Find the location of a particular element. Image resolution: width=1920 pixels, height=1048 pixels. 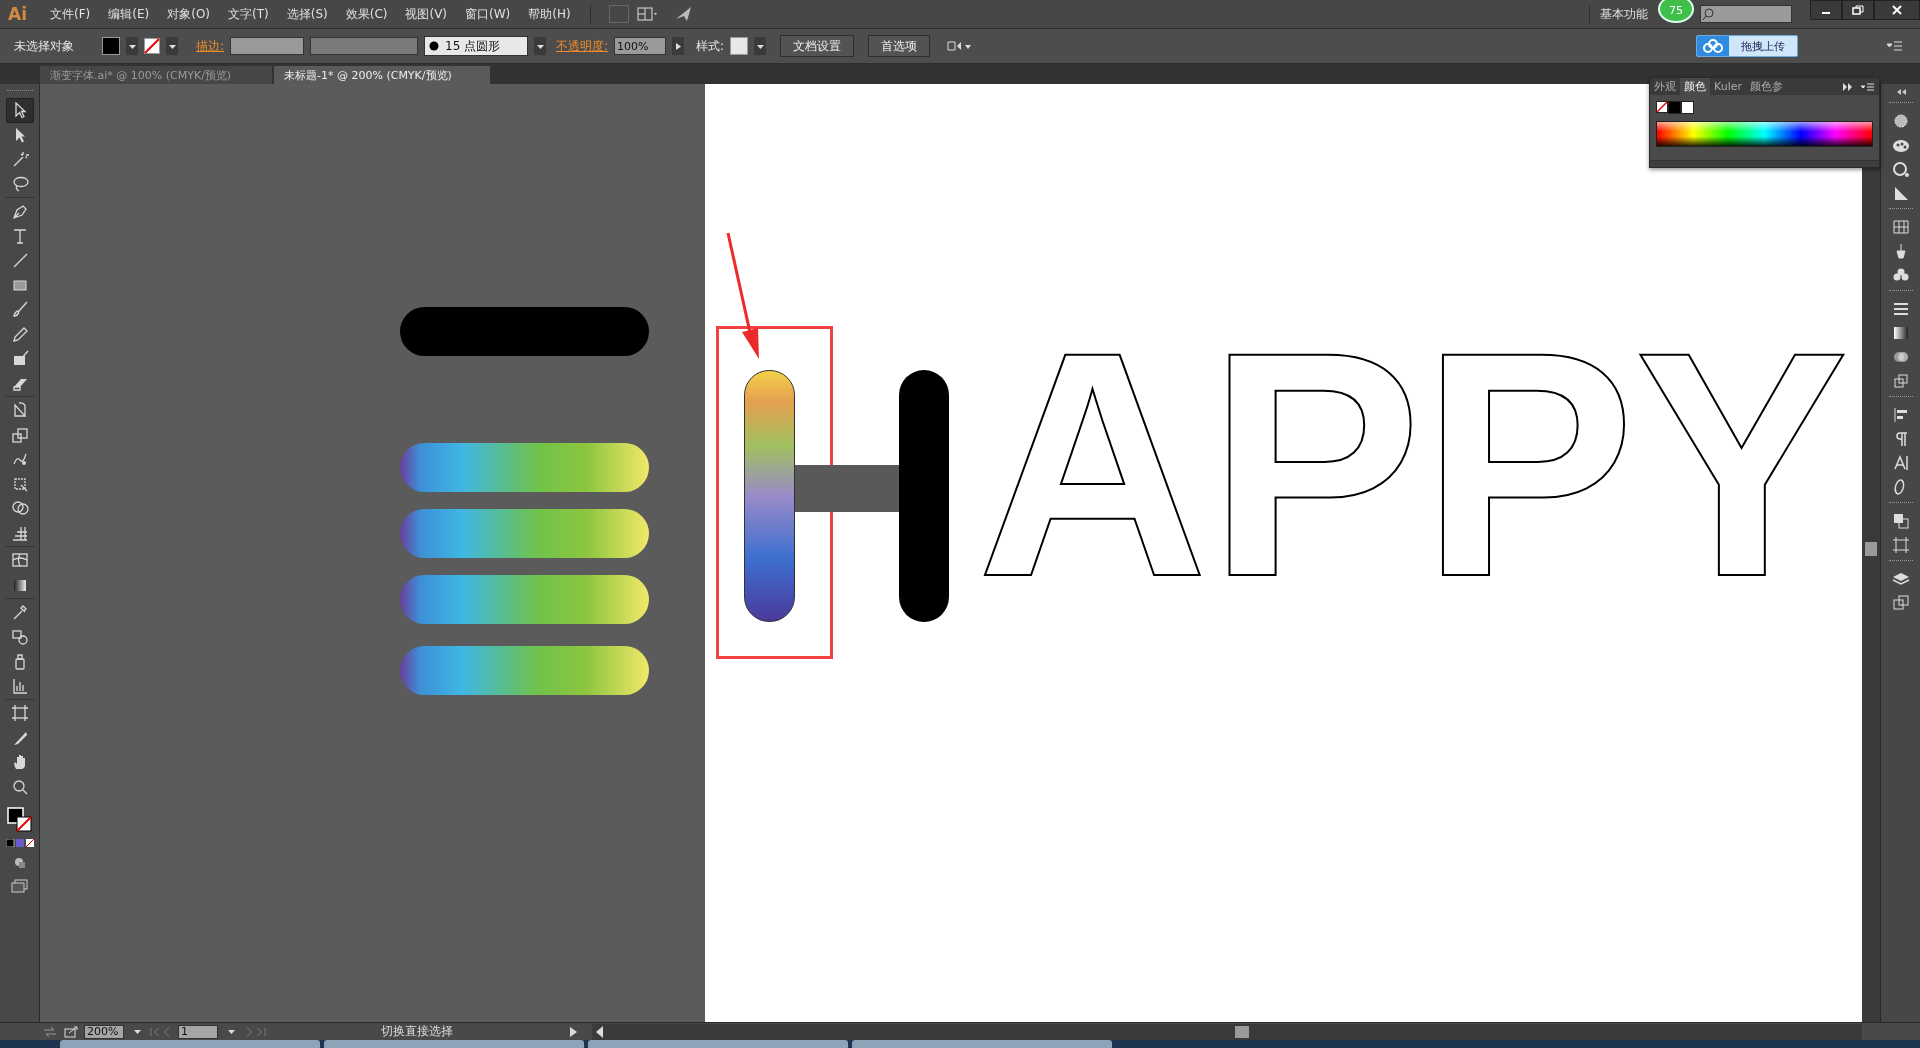

menu-item: 编辑(E) is located at coordinates (129, 14).